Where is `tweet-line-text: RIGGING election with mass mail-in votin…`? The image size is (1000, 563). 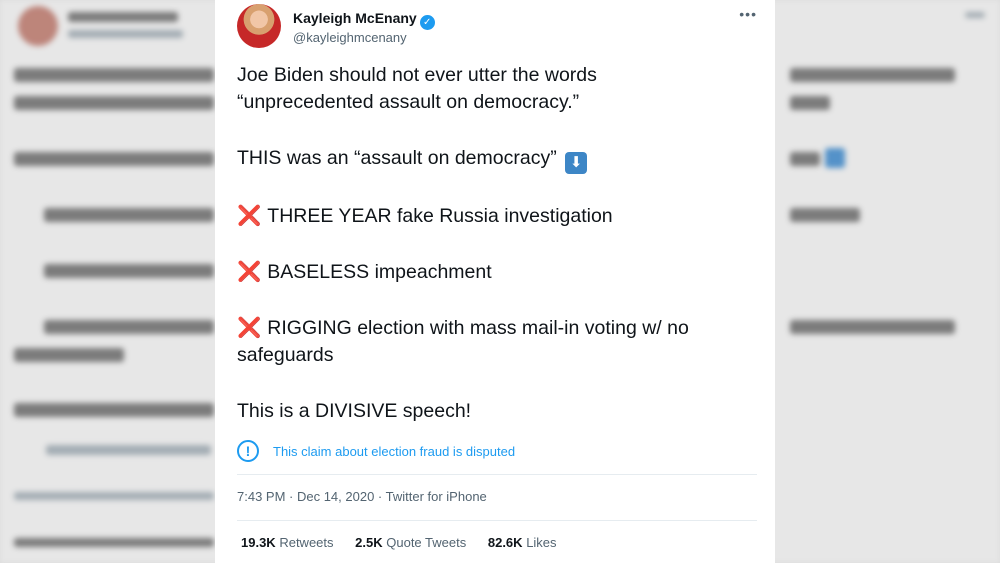 tweet-line-text: RIGGING election with mass mail-in votin… is located at coordinates (478, 328).